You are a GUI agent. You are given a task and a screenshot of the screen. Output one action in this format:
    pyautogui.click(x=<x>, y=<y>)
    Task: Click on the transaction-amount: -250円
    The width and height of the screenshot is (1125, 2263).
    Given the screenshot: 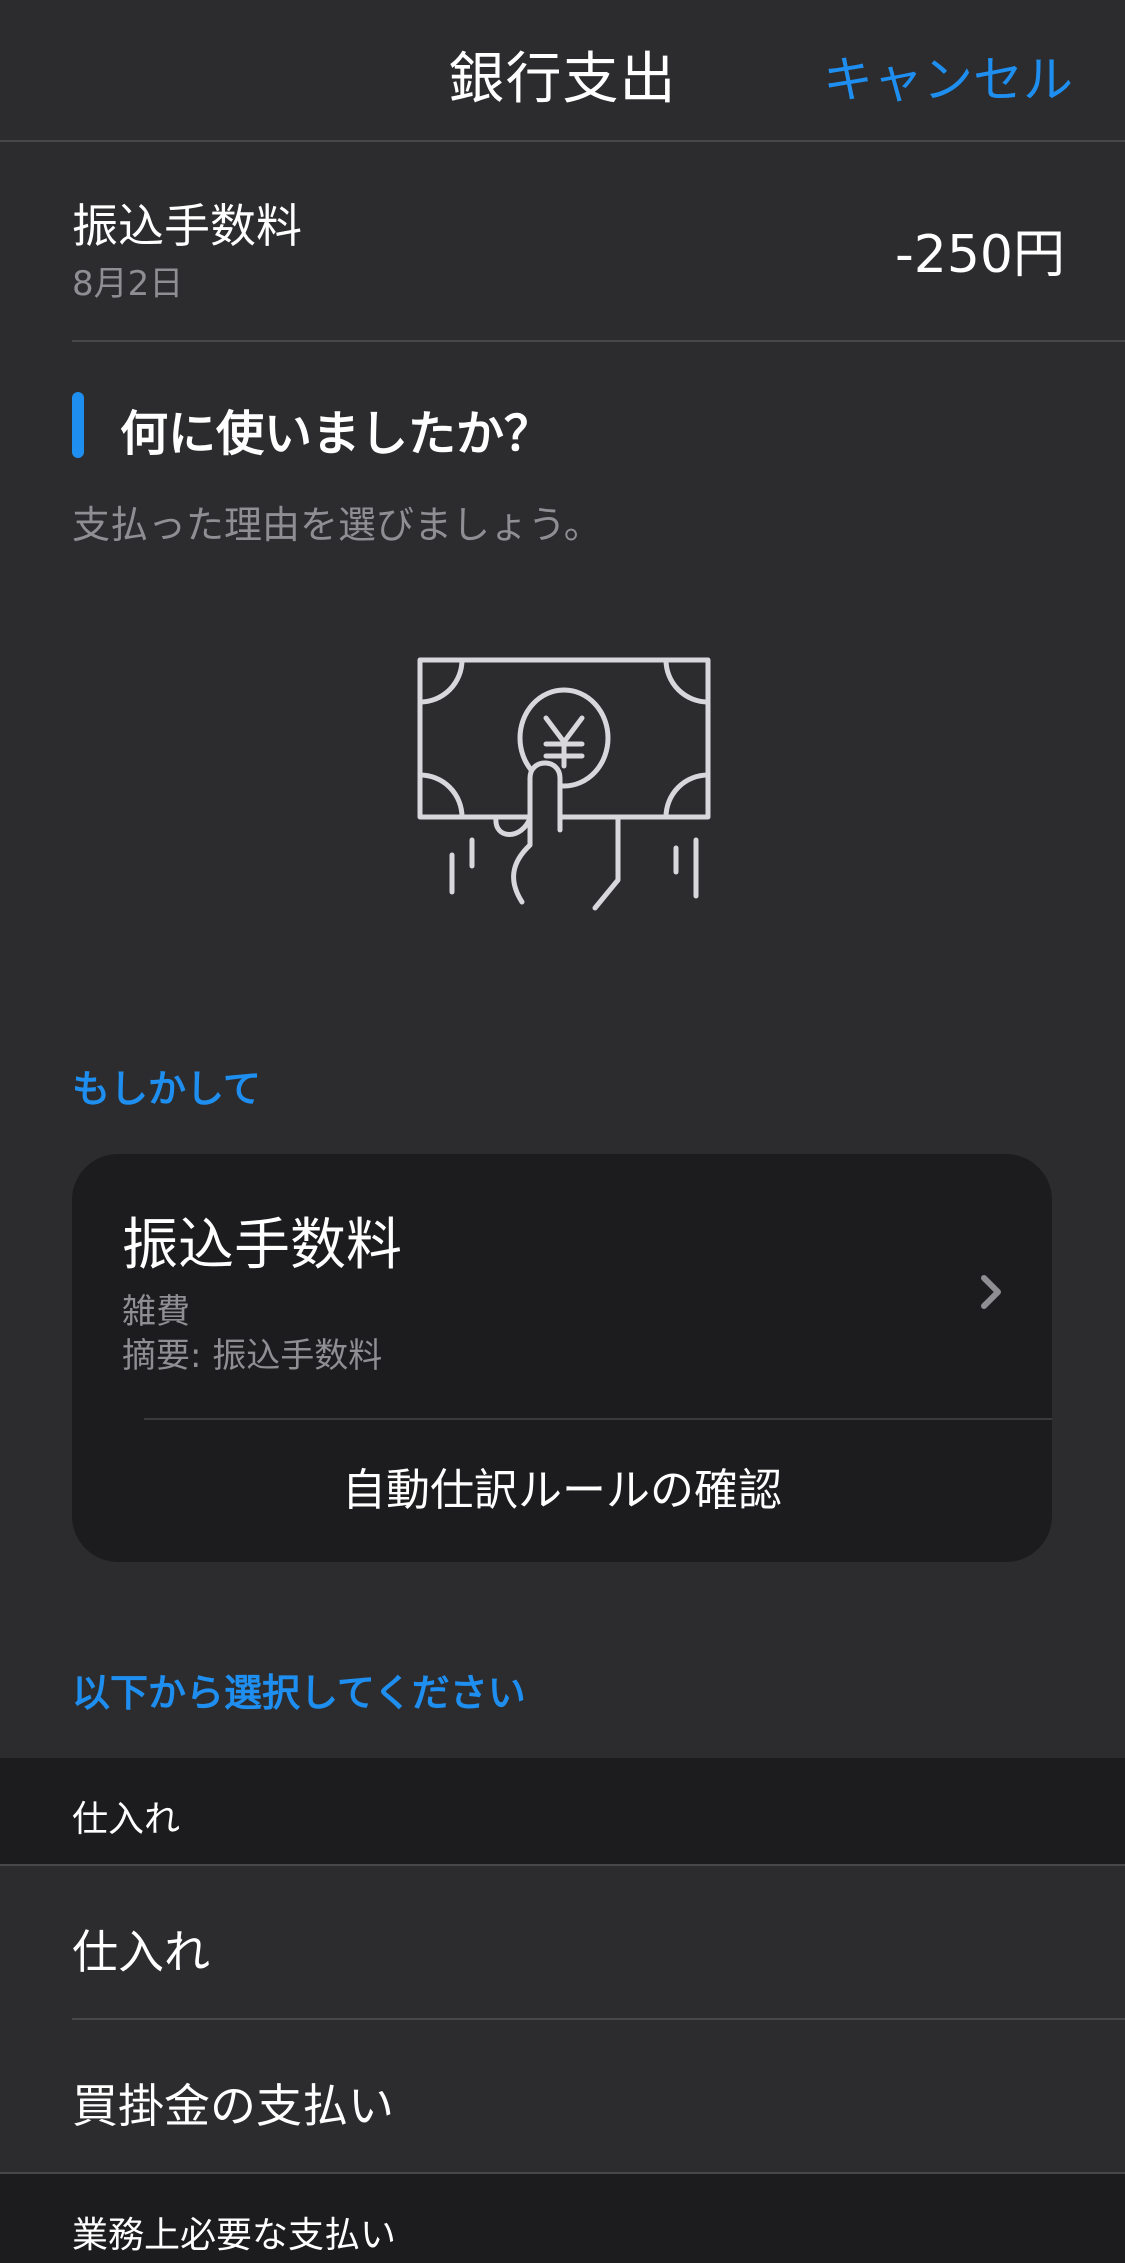 What is the action you would take?
    pyautogui.click(x=979, y=255)
    